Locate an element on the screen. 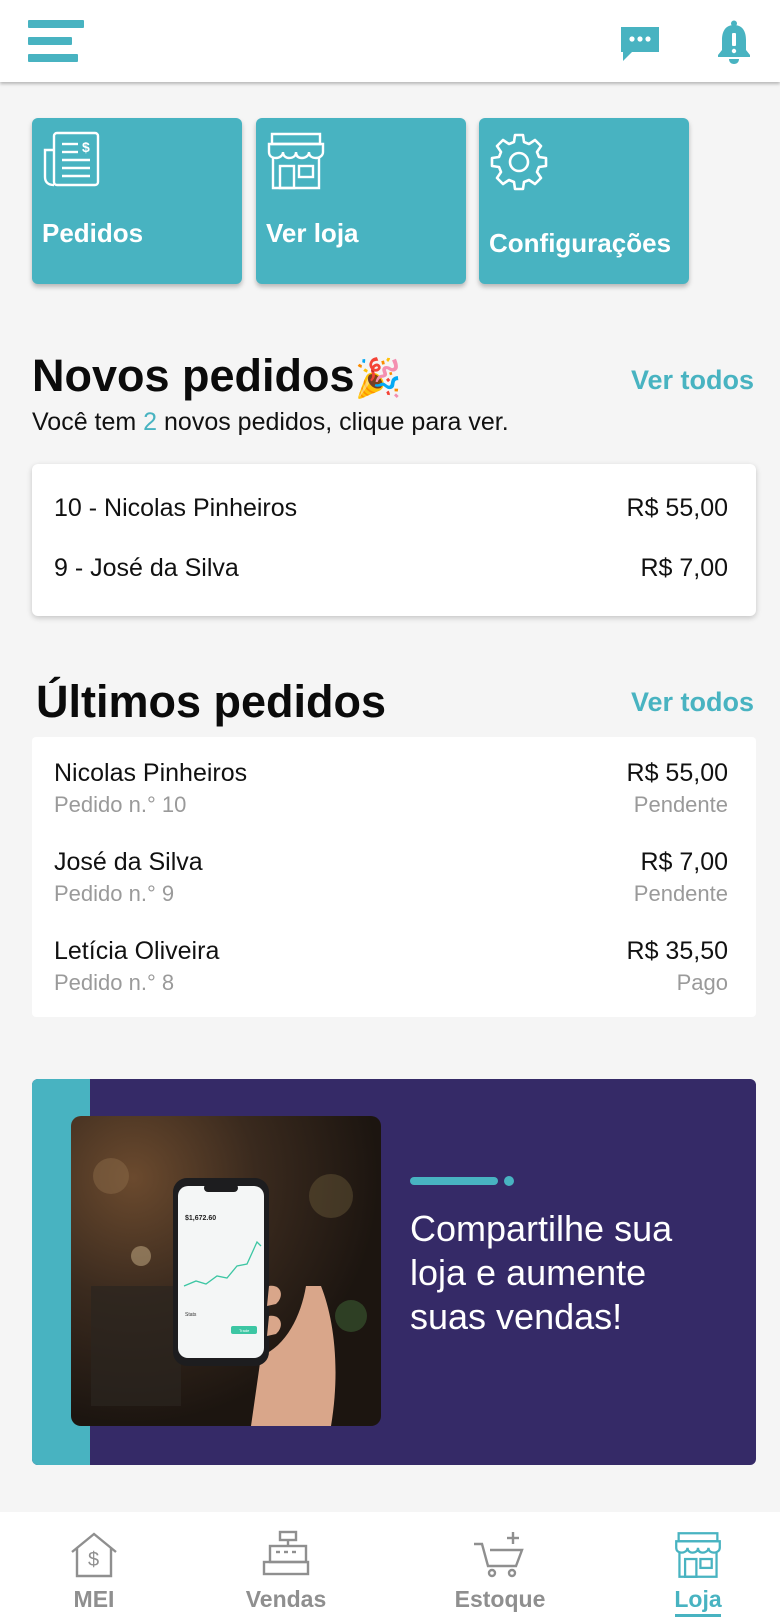 The width and height of the screenshot is (780, 1618). banner-photo: $1,672.60 Stats Trade is located at coordinates (226, 1271).